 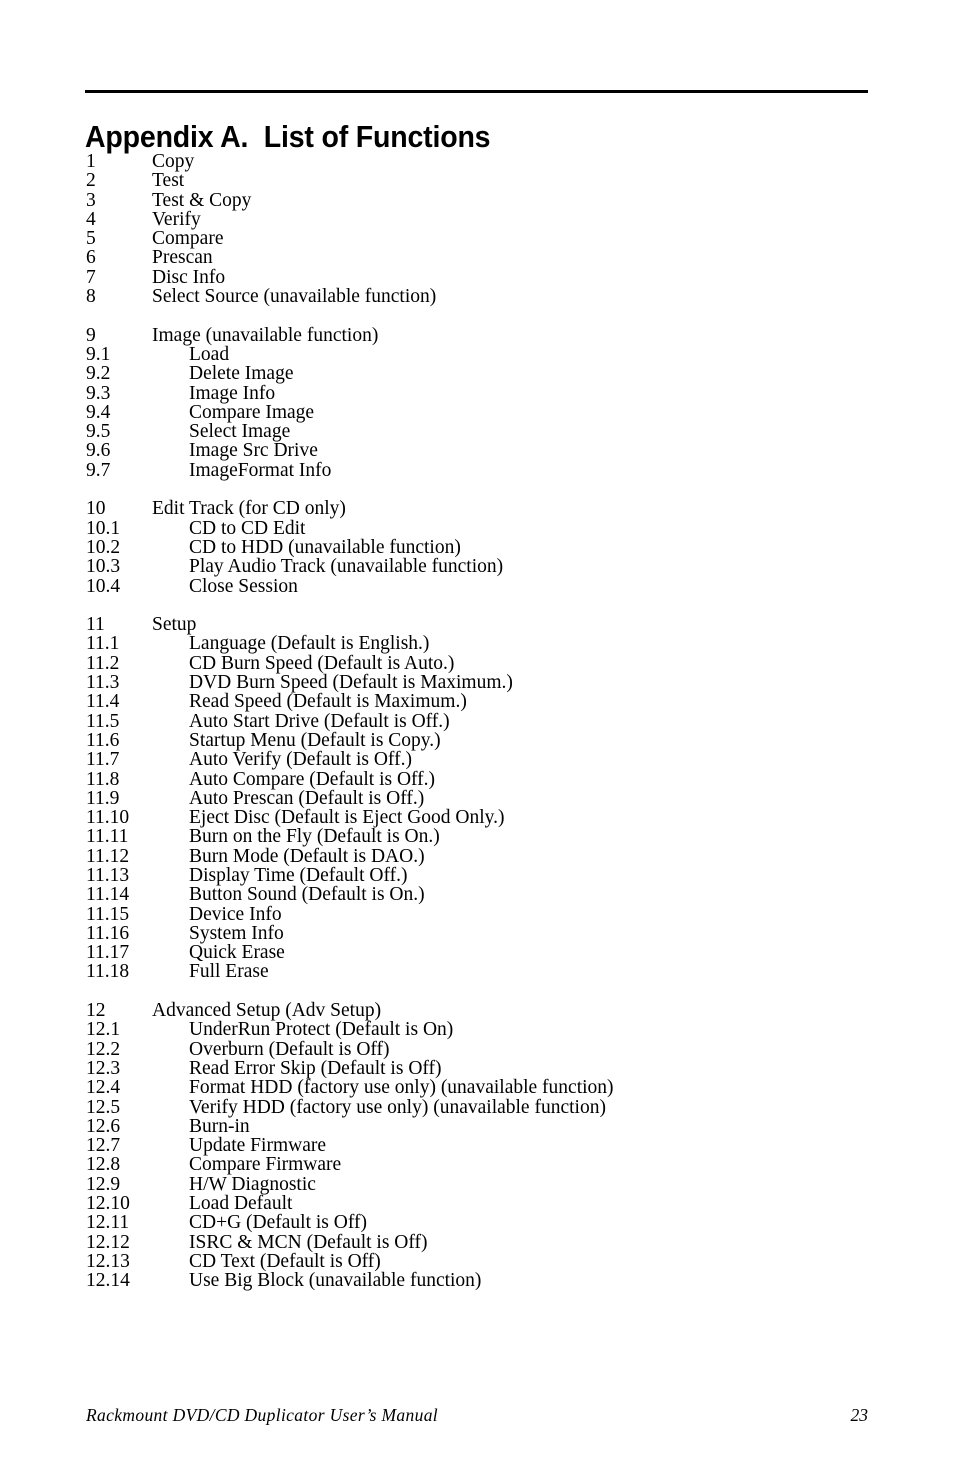 What do you see at coordinates (309, 644) in the screenshot?
I see `function-label: Language (Default is English.)` at bounding box center [309, 644].